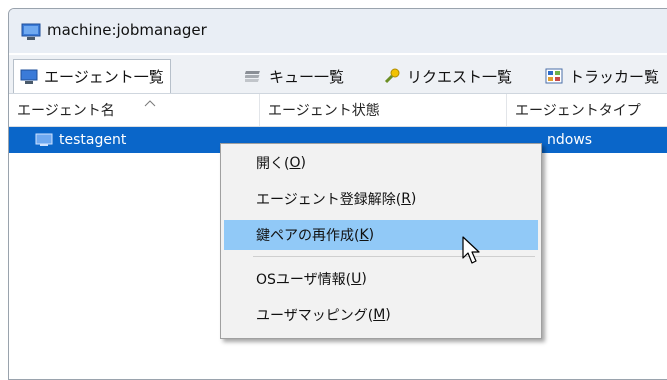 The height and width of the screenshot is (380, 667). What do you see at coordinates (150, 103) in the screenshot?
I see `sort-ascending-icon` at bounding box center [150, 103].